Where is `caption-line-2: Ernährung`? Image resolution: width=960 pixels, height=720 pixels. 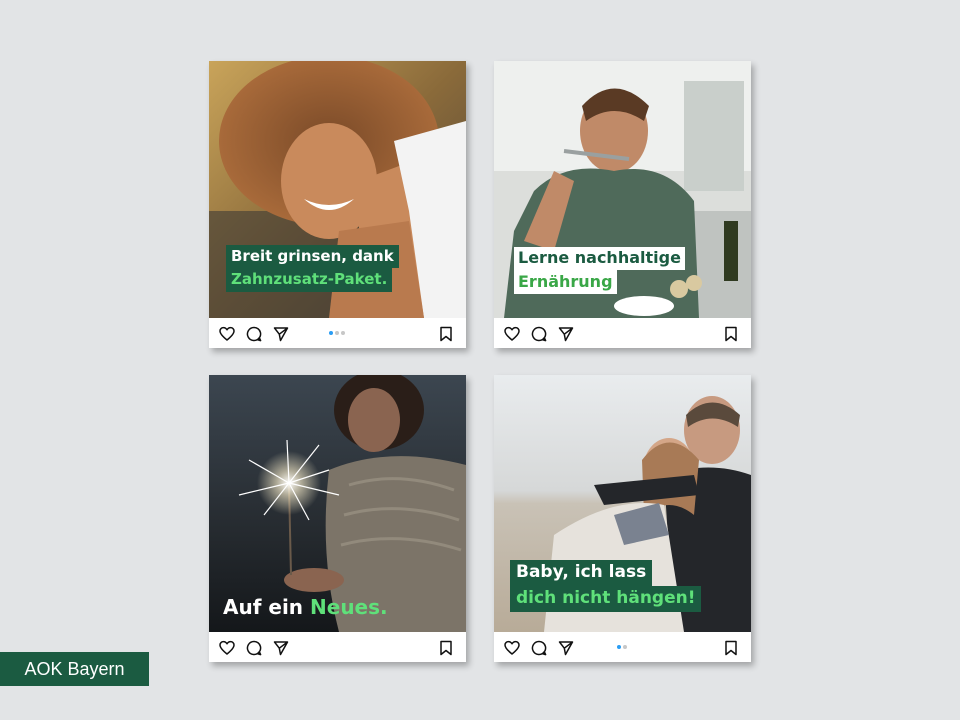 caption-line-2: Ernährung is located at coordinates (565, 282).